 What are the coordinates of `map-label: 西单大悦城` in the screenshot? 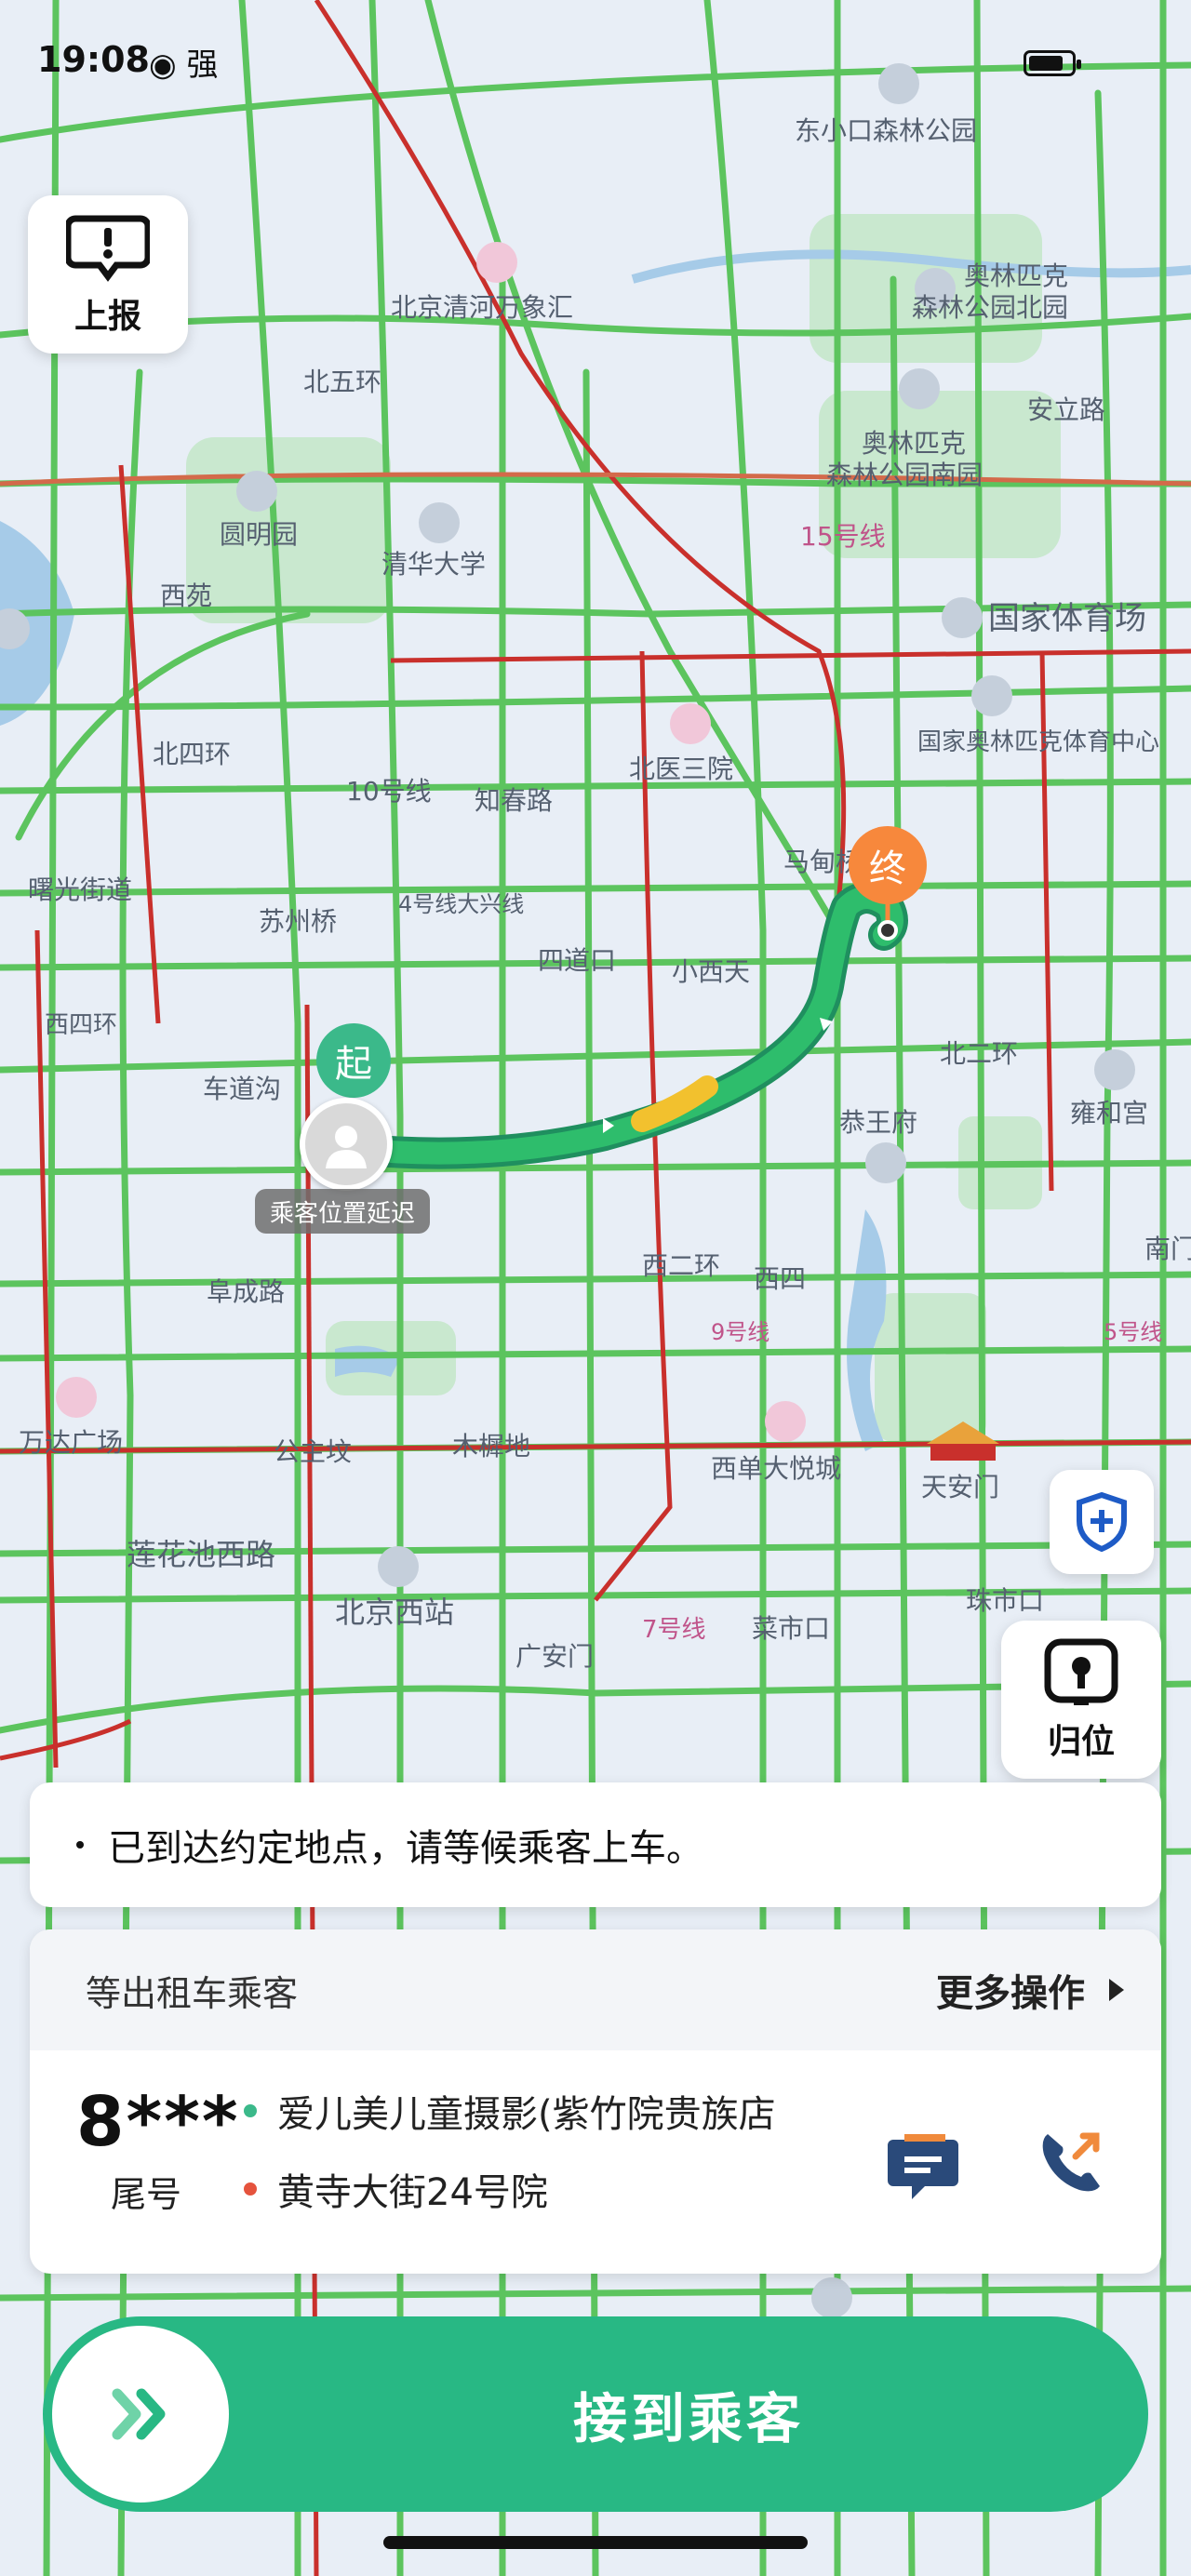 It's located at (776, 1468).